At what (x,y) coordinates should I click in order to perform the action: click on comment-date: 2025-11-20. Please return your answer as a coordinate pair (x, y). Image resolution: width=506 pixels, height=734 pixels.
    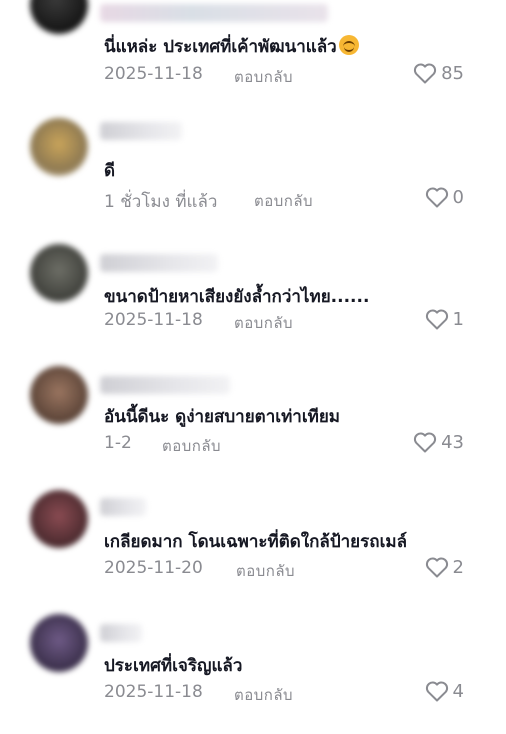
    Looking at the image, I should click on (153, 568).